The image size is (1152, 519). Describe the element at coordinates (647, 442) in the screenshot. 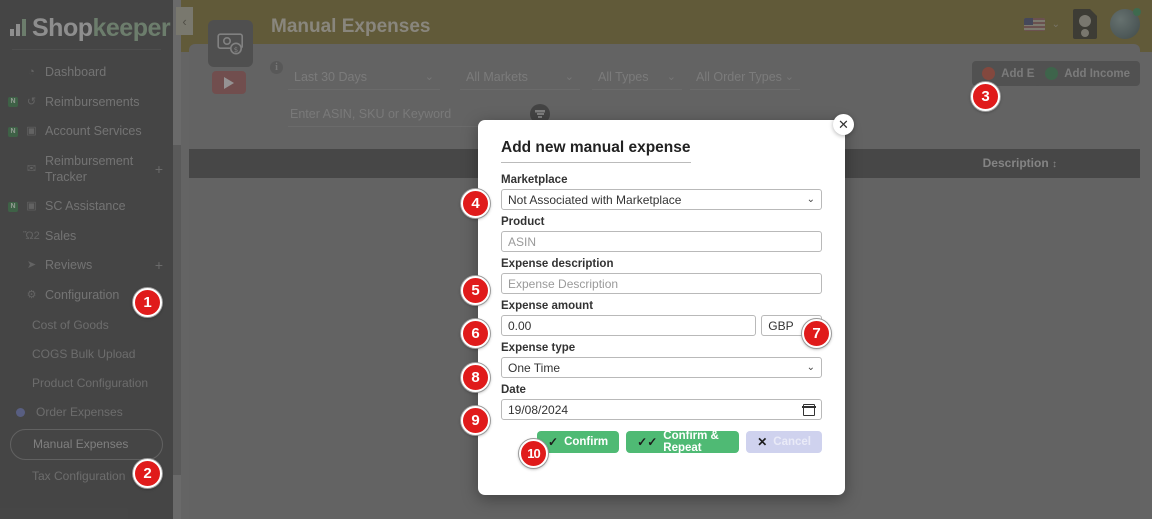

I see `check-icon: ✓✓` at that location.